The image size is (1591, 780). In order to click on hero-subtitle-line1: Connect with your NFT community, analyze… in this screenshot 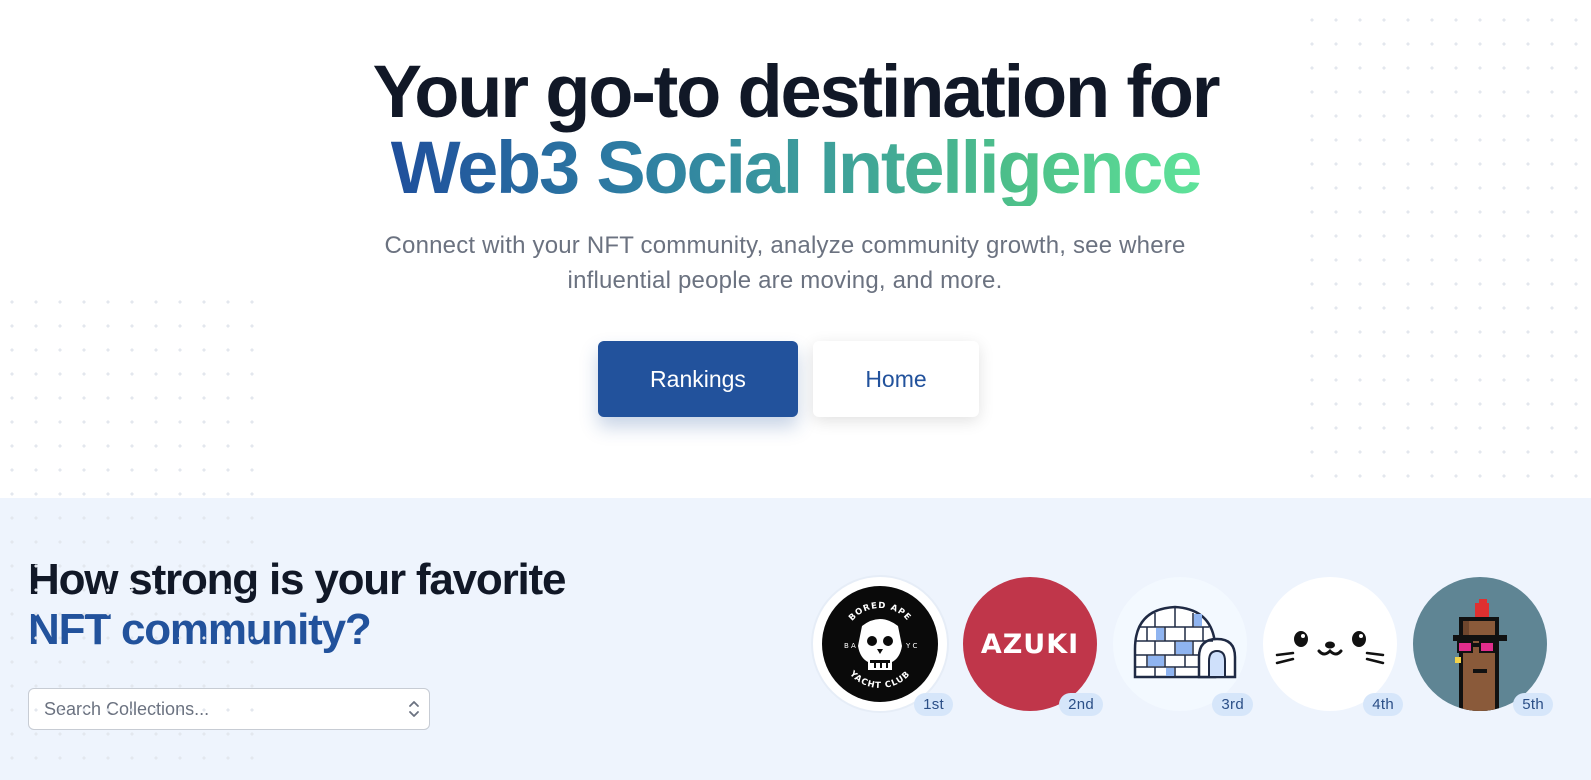, I will do `click(785, 245)`.